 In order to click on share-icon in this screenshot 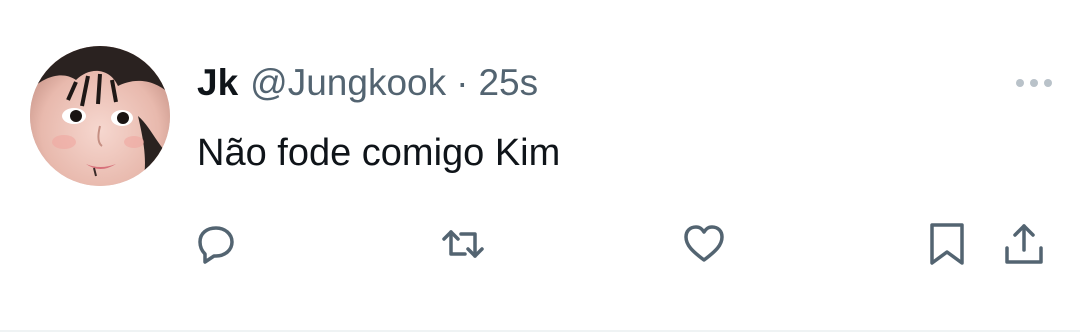, I will do `click(1024, 244)`.